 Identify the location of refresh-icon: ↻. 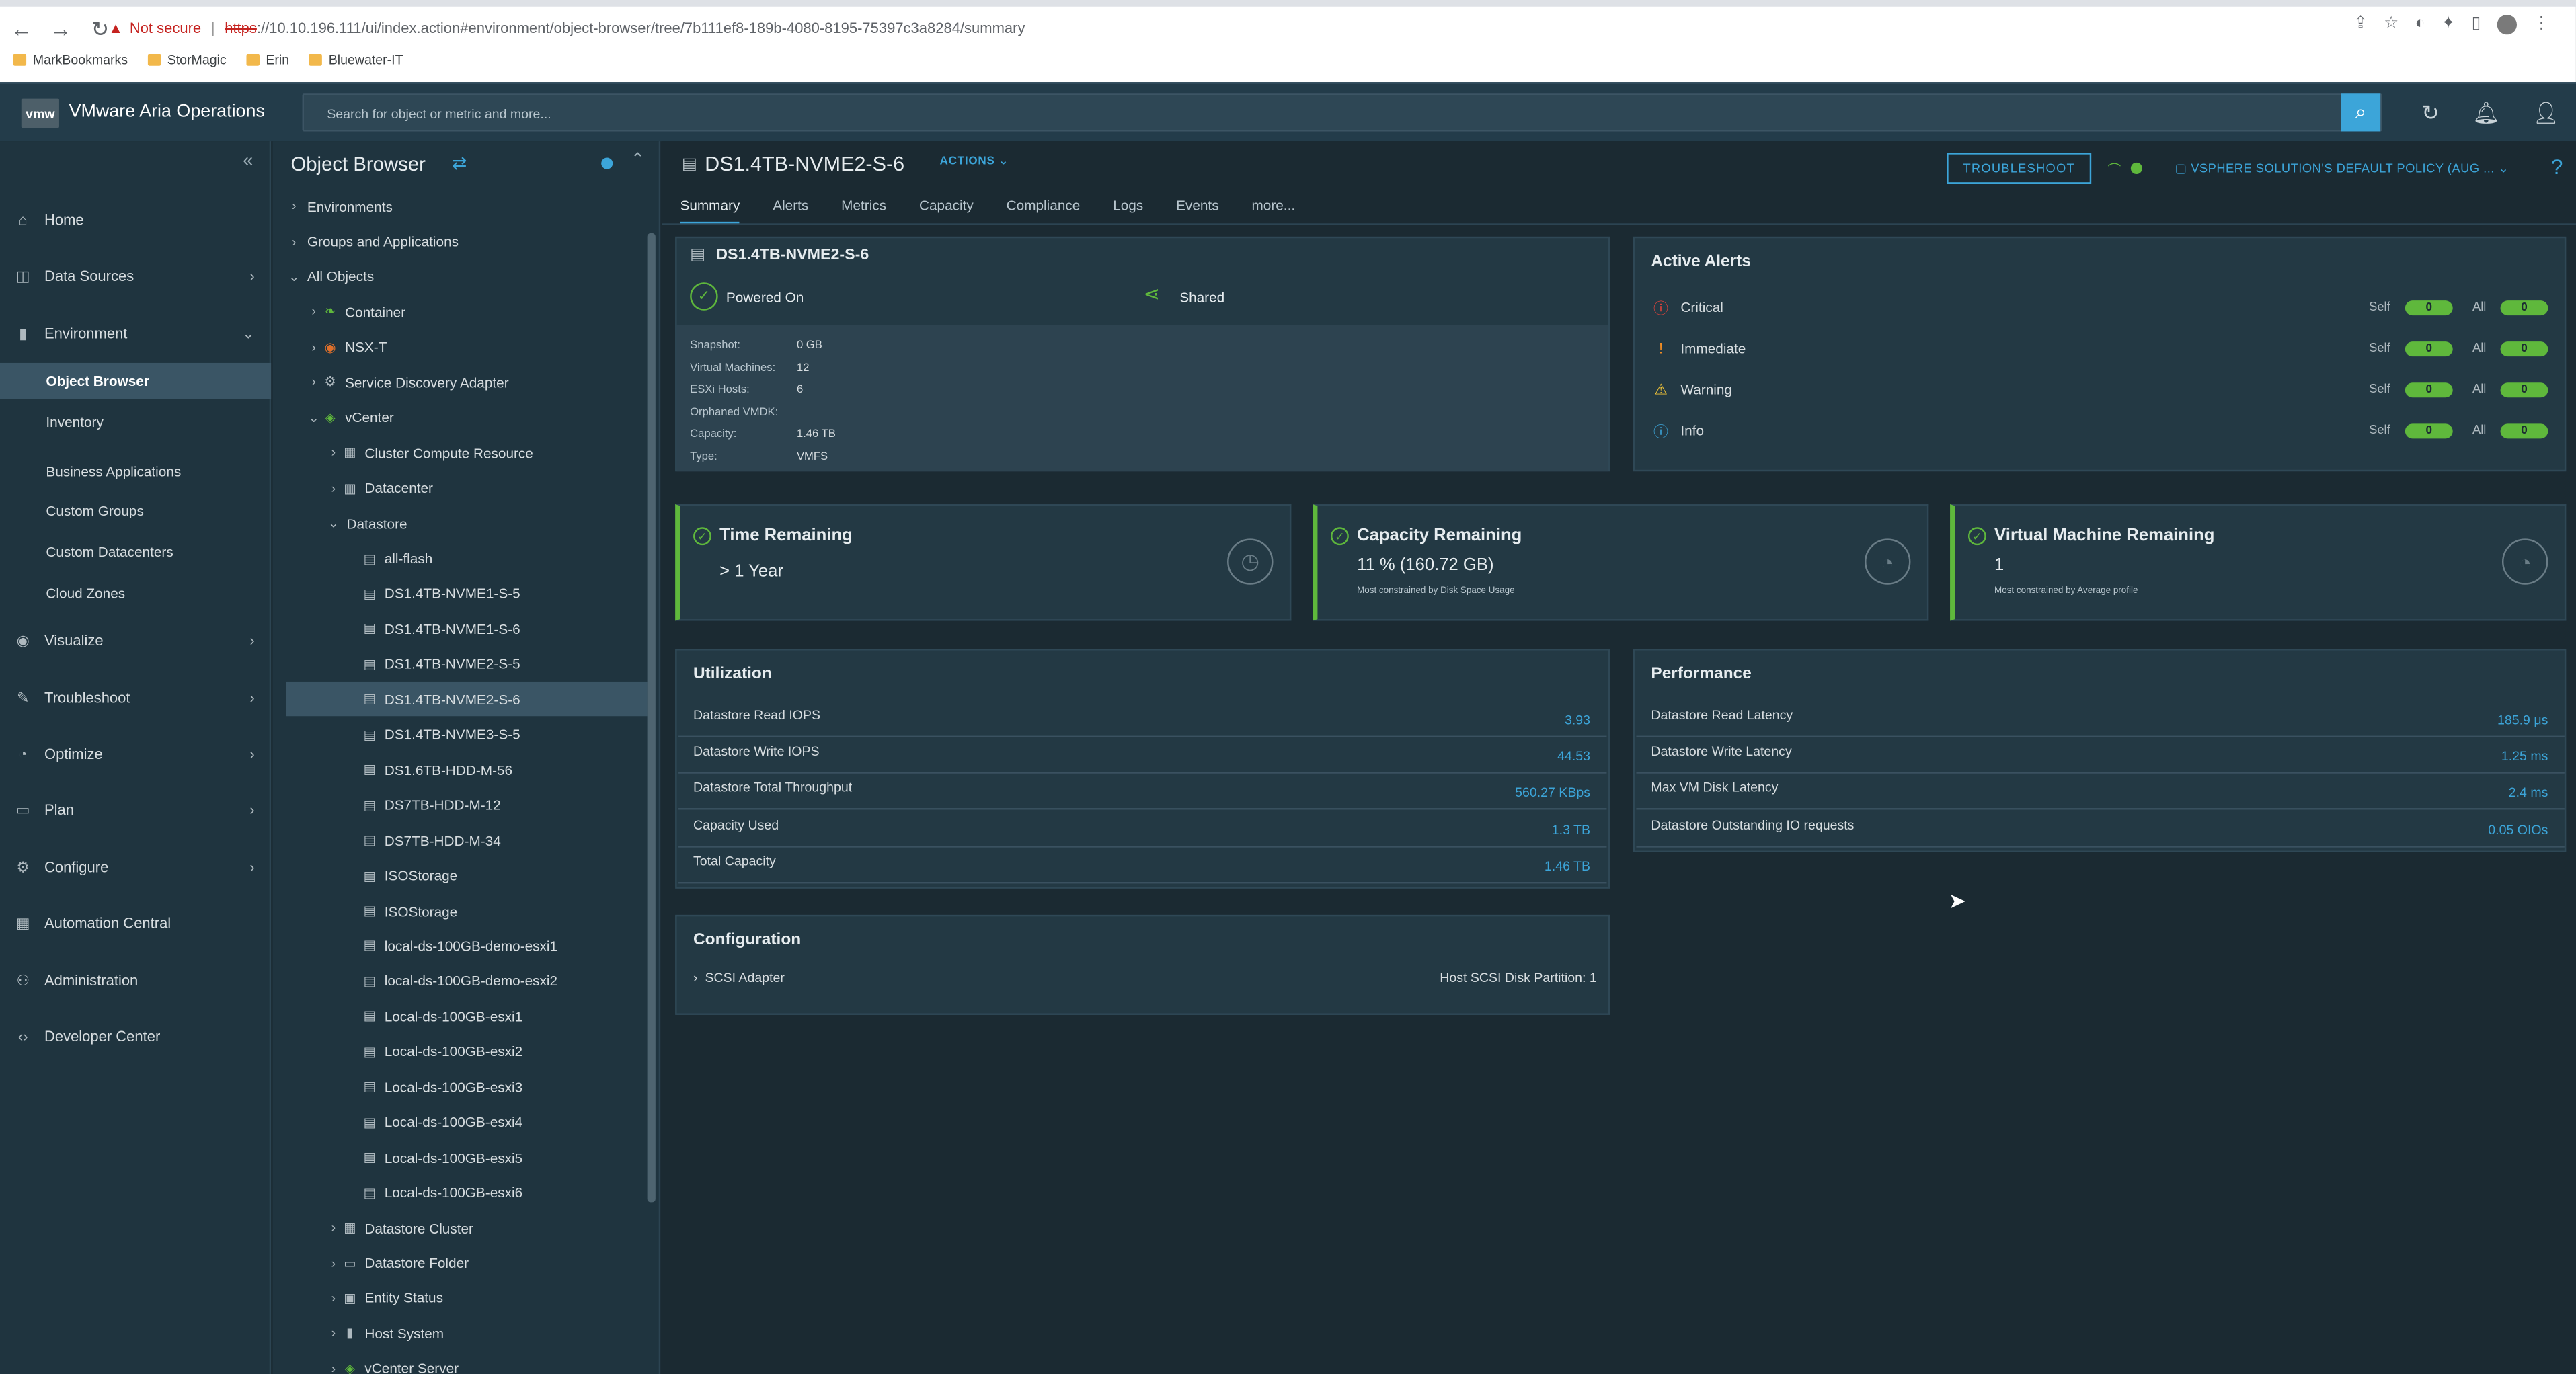
(2431, 113).